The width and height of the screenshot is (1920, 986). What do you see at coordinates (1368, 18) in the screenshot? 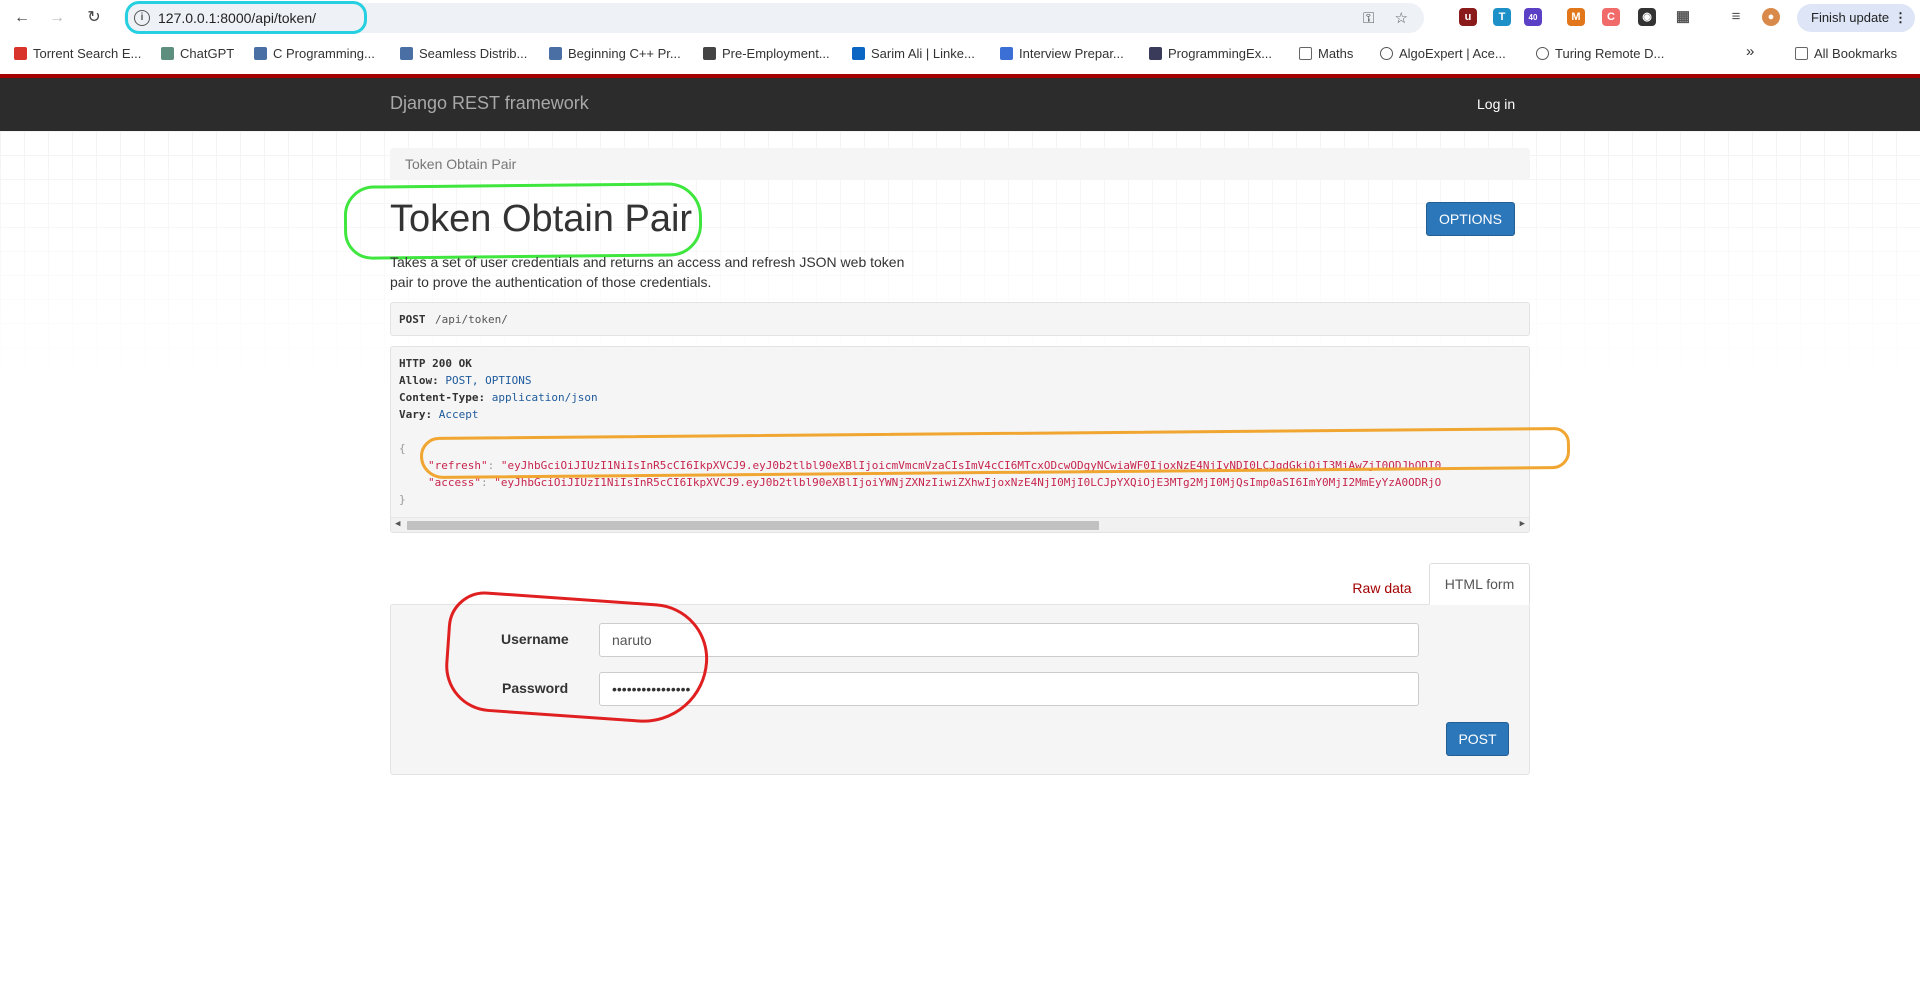
I see `password-key-icon: ⚿` at bounding box center [1368, 18].